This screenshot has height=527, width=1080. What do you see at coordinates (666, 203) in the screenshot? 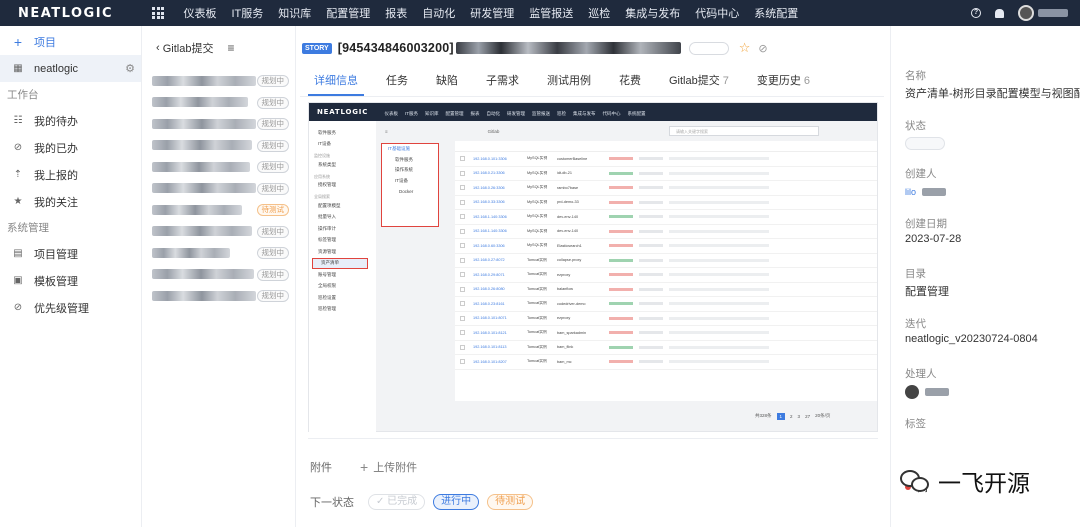
I see `embedded-table-row: 192.168.0.33:3306 MySQL实例 prd-demo-33` at bounding box center [666, 203].